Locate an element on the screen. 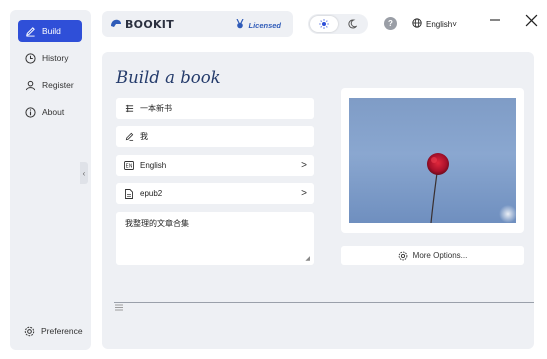  author-pen-icon is located at coordinates (129, 137).